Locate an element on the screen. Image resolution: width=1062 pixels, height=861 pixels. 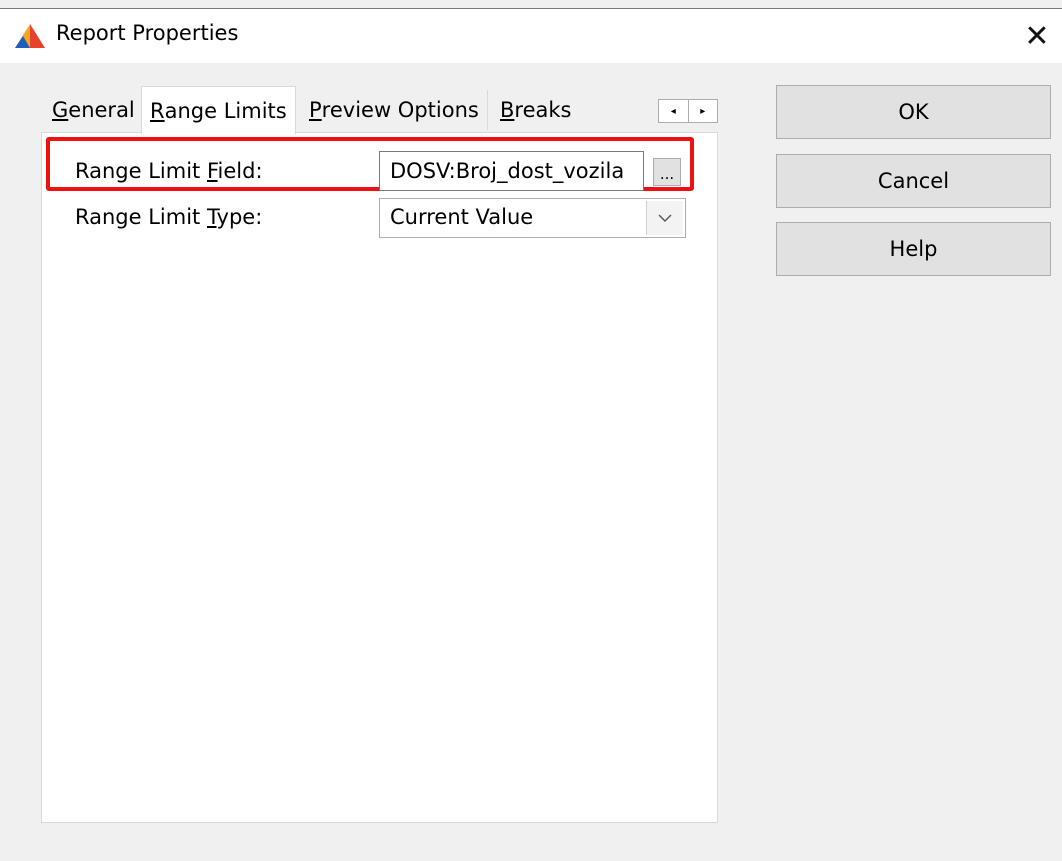
range-limit-field-label: Range Limit Field: is located at coordinates (169, 171).